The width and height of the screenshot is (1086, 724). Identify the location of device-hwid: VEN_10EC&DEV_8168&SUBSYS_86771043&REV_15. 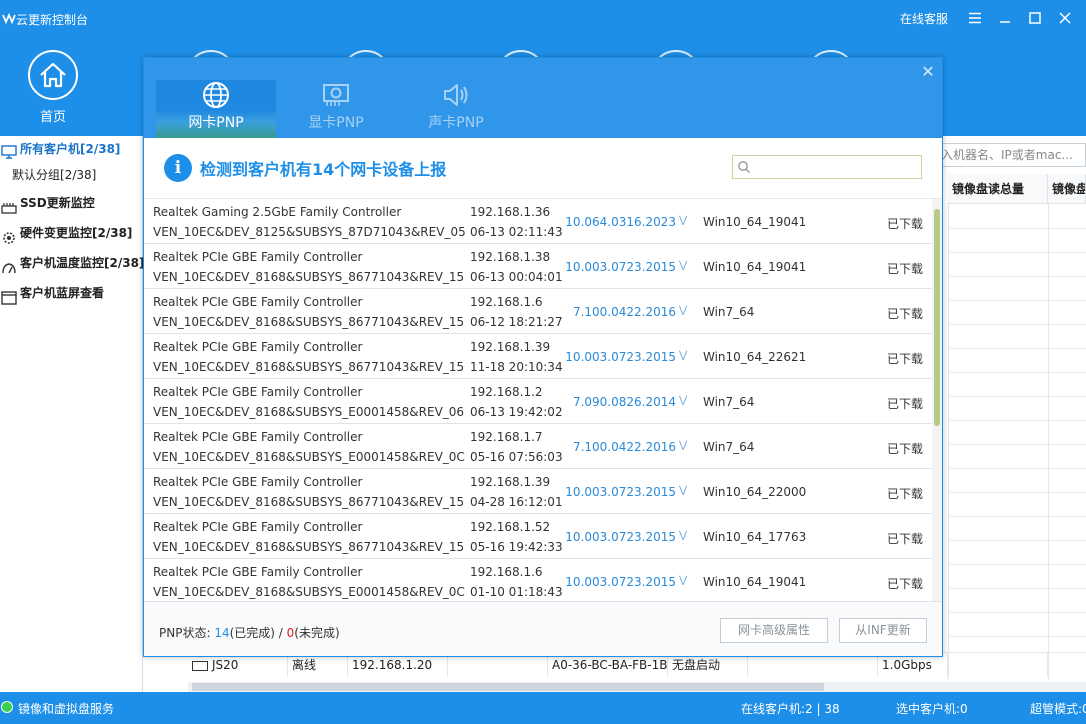
(309, 547).